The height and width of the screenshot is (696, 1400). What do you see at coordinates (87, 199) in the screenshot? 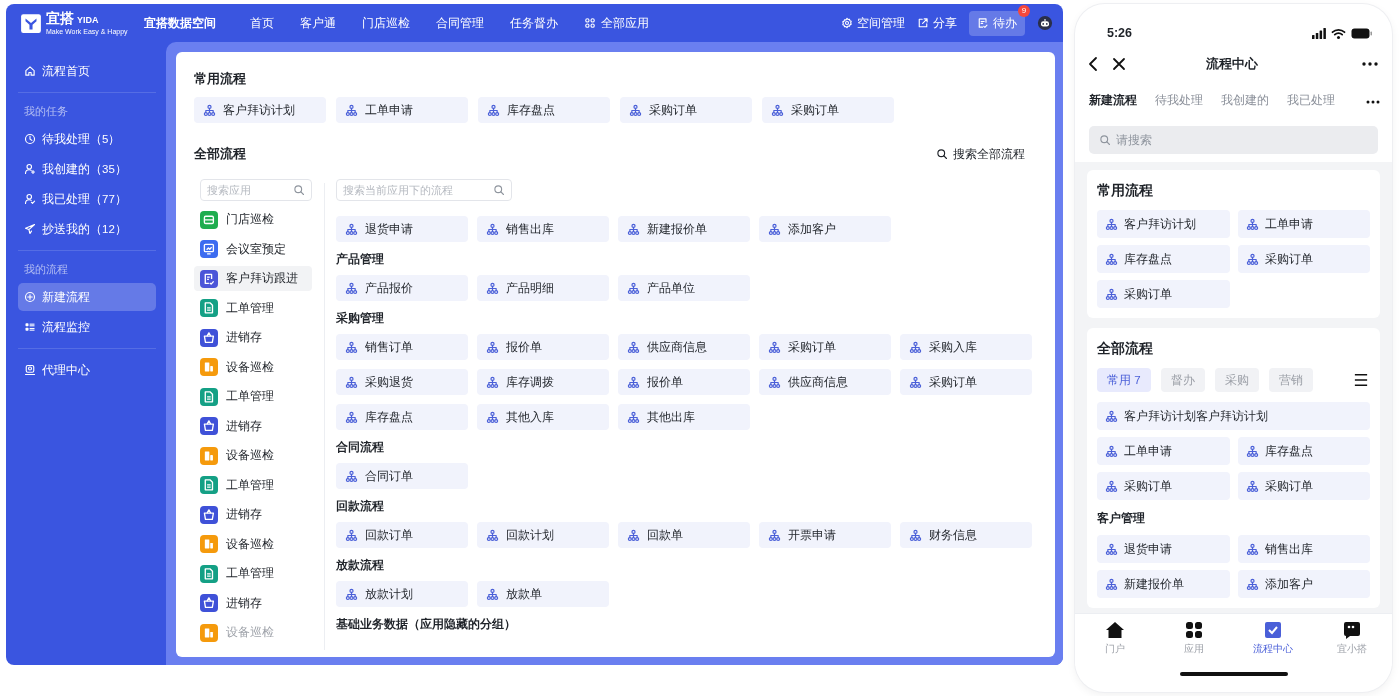
I see `sidebar-item: 我已处理（77）` at bounding box center [87, 199].